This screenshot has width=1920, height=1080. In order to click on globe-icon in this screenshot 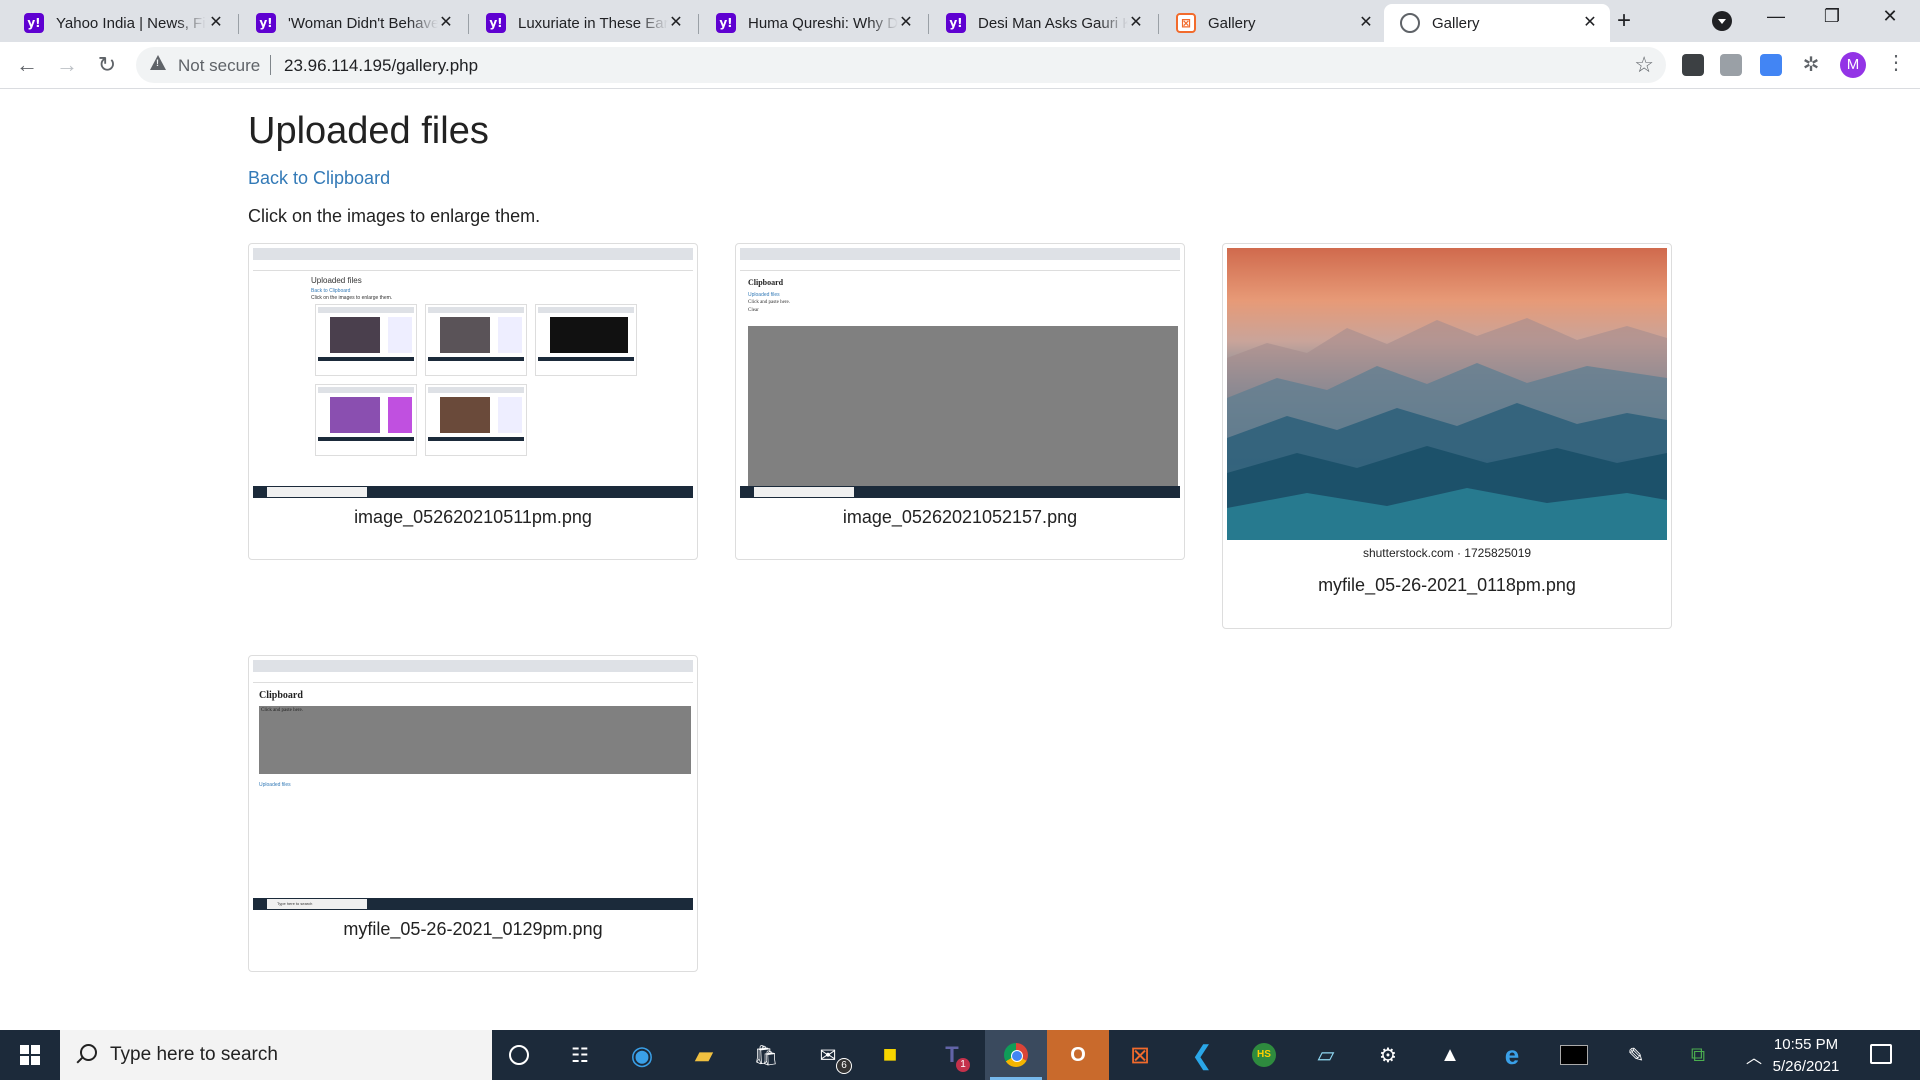, I will do `click(1410, 23)`.